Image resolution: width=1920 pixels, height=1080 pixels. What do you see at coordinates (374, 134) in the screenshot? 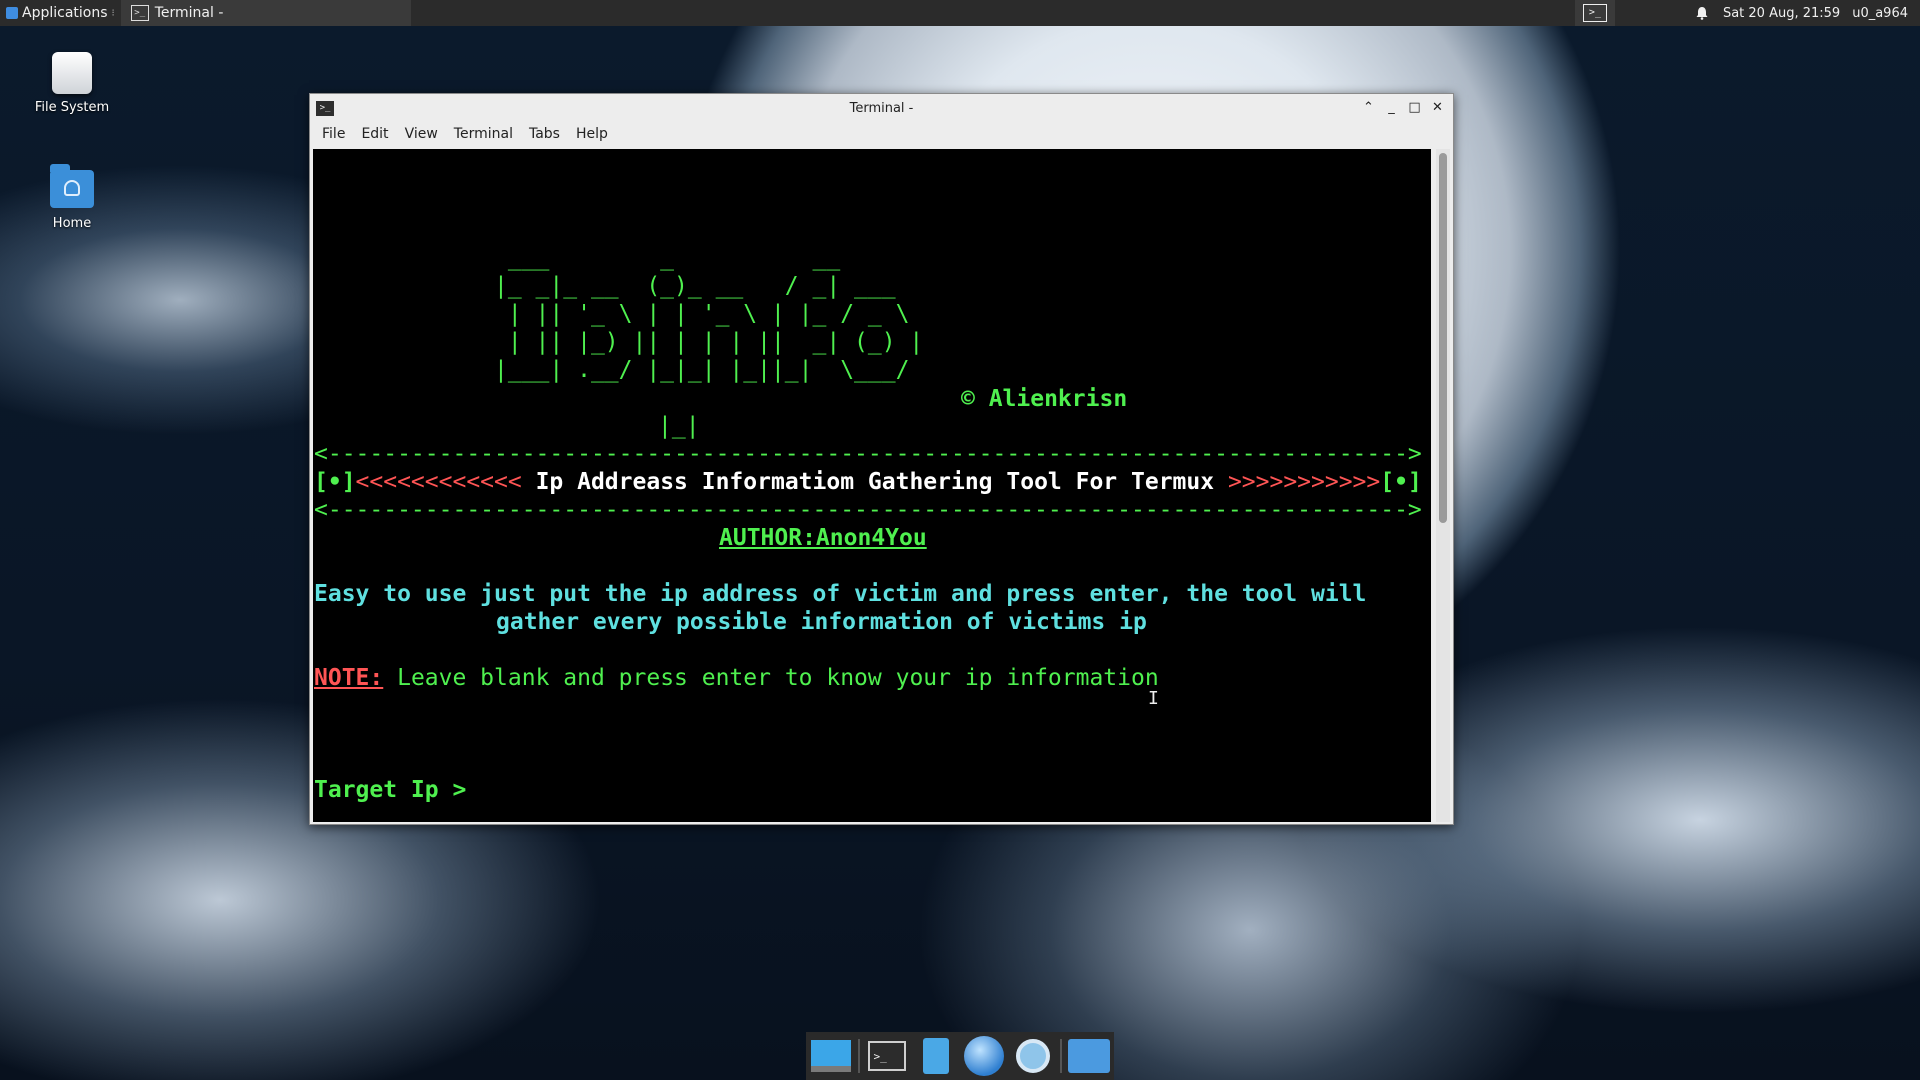
I see `menu-edit: Edit` at bounding box center [374, 134].